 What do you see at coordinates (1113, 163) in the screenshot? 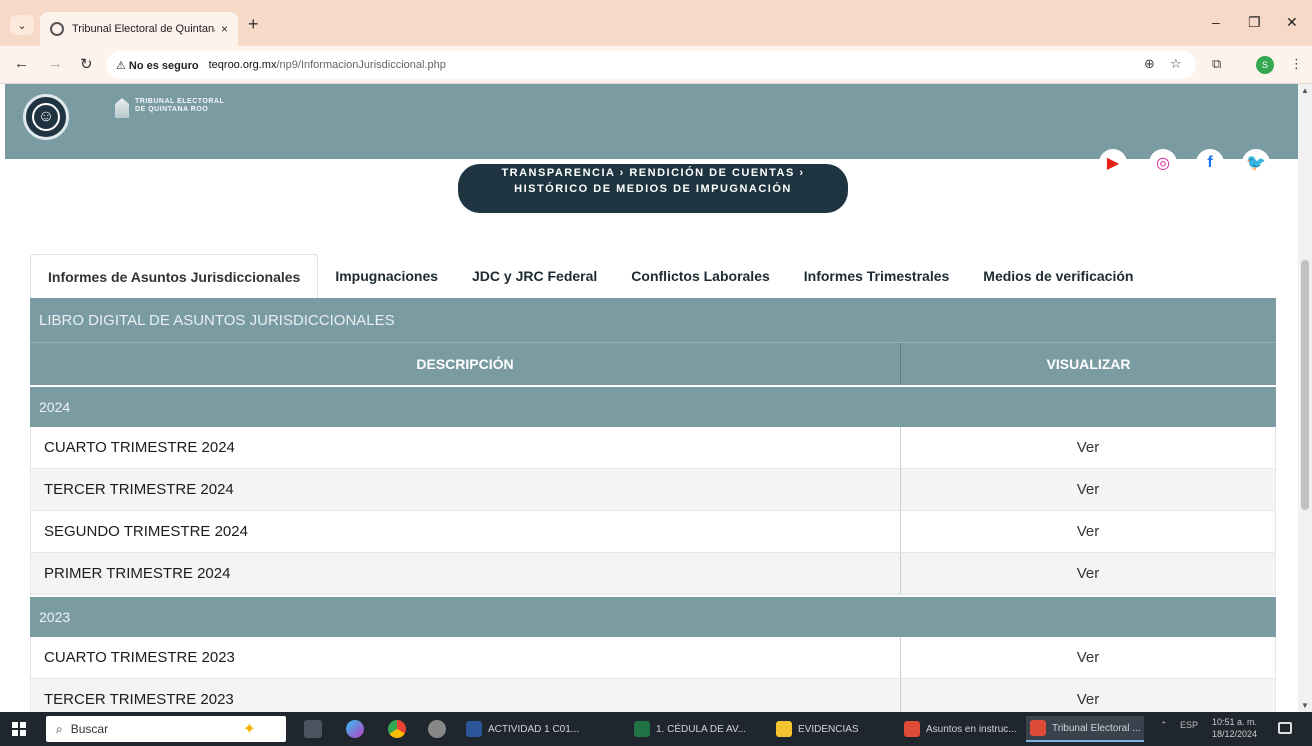
I see `youtube-icon: ▶` at bounding box center [1113, 163].